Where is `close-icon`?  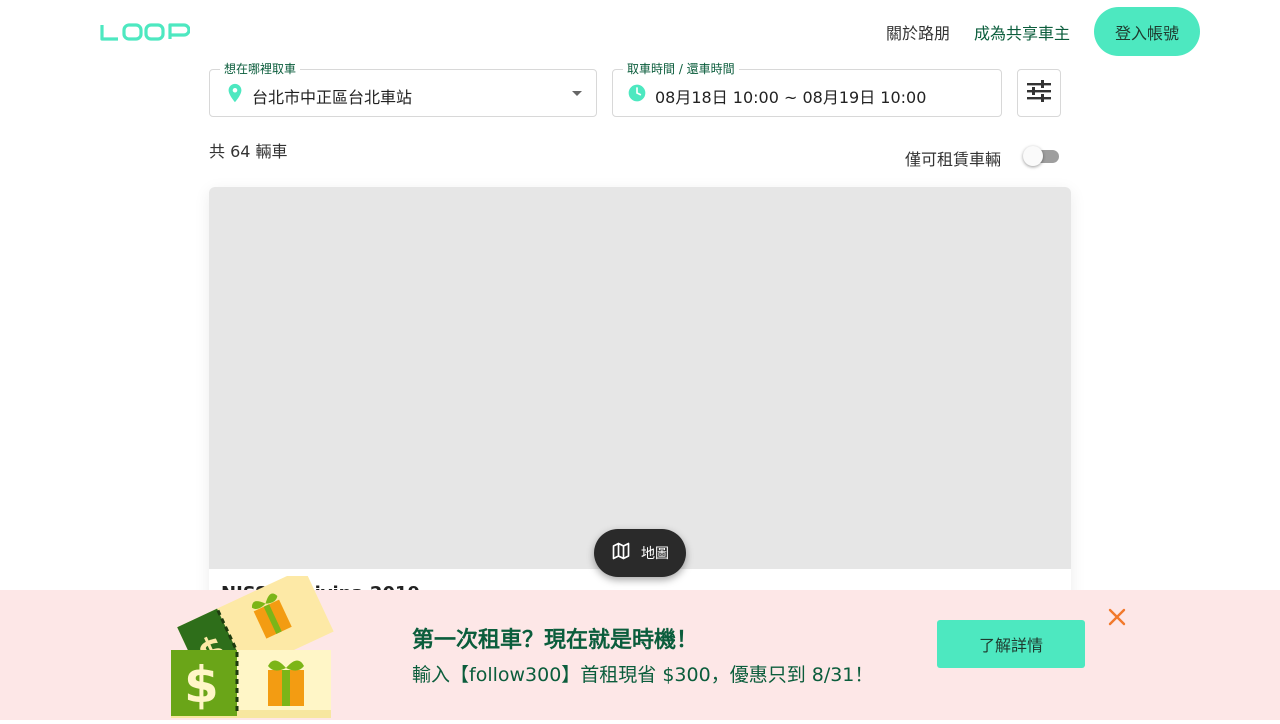
close-icon is located at coordinates (1117, 617).